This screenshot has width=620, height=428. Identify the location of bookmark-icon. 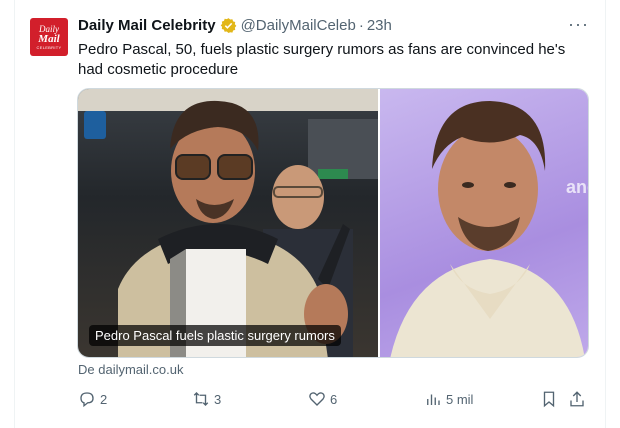
(549, 399).